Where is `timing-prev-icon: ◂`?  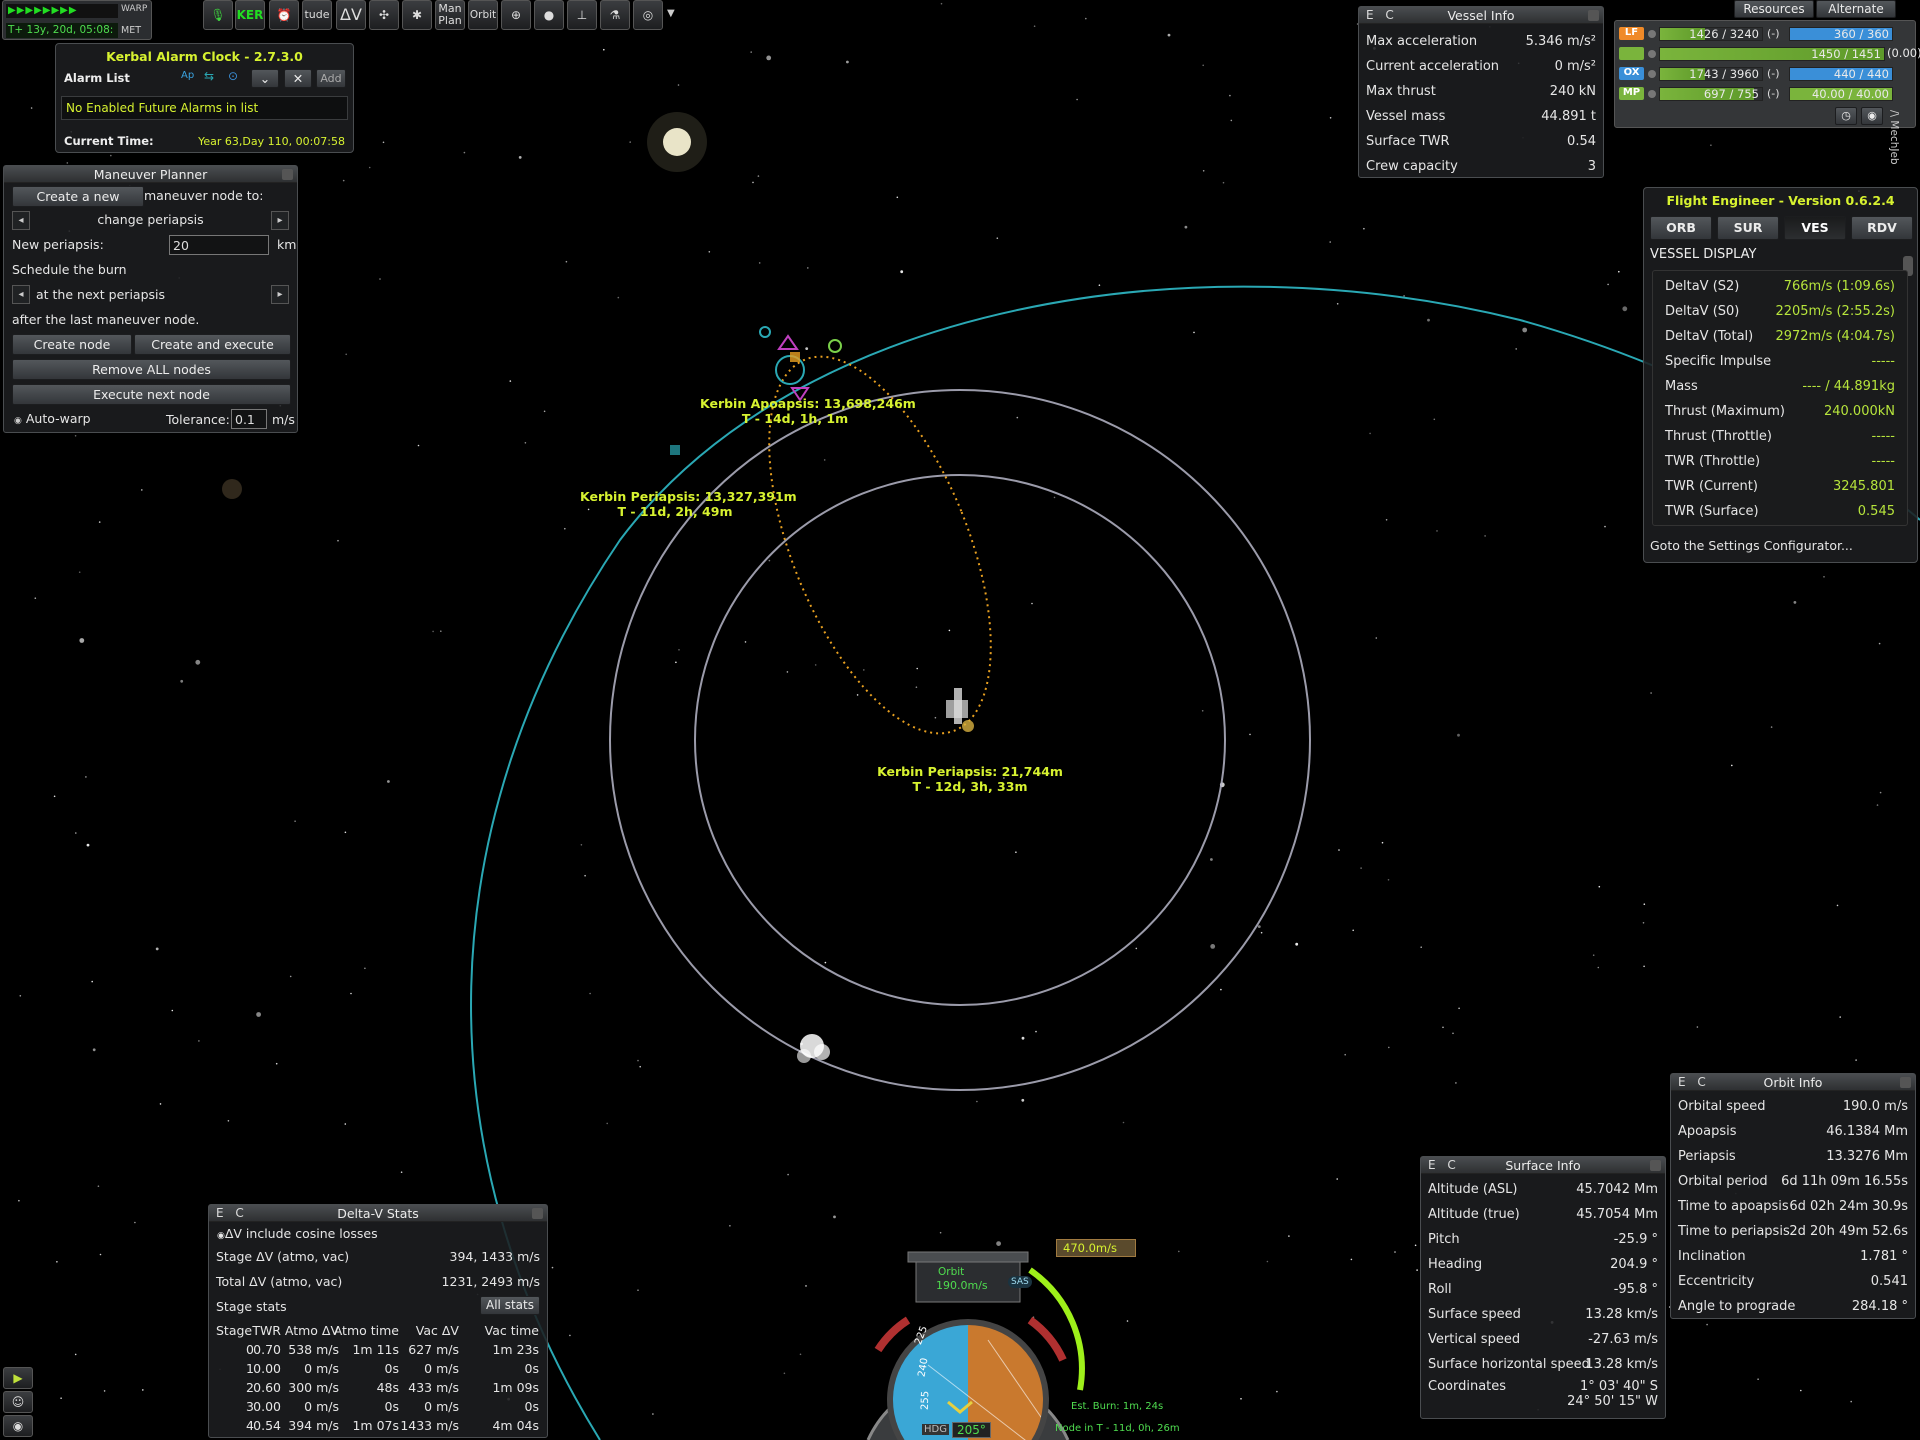
timing-prev-icon: ◂ is located at coordinates (21, 294).